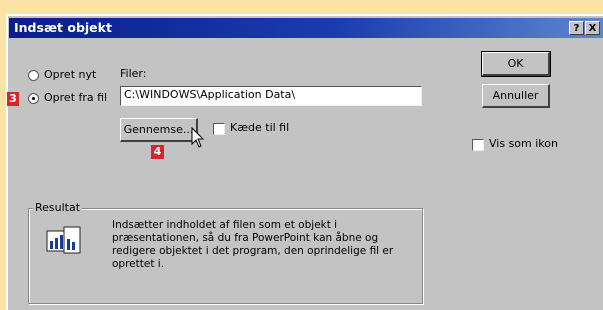 The width and height of the screenshot is (603, 310). I want to click on help-button: ?, so click(576, 28).